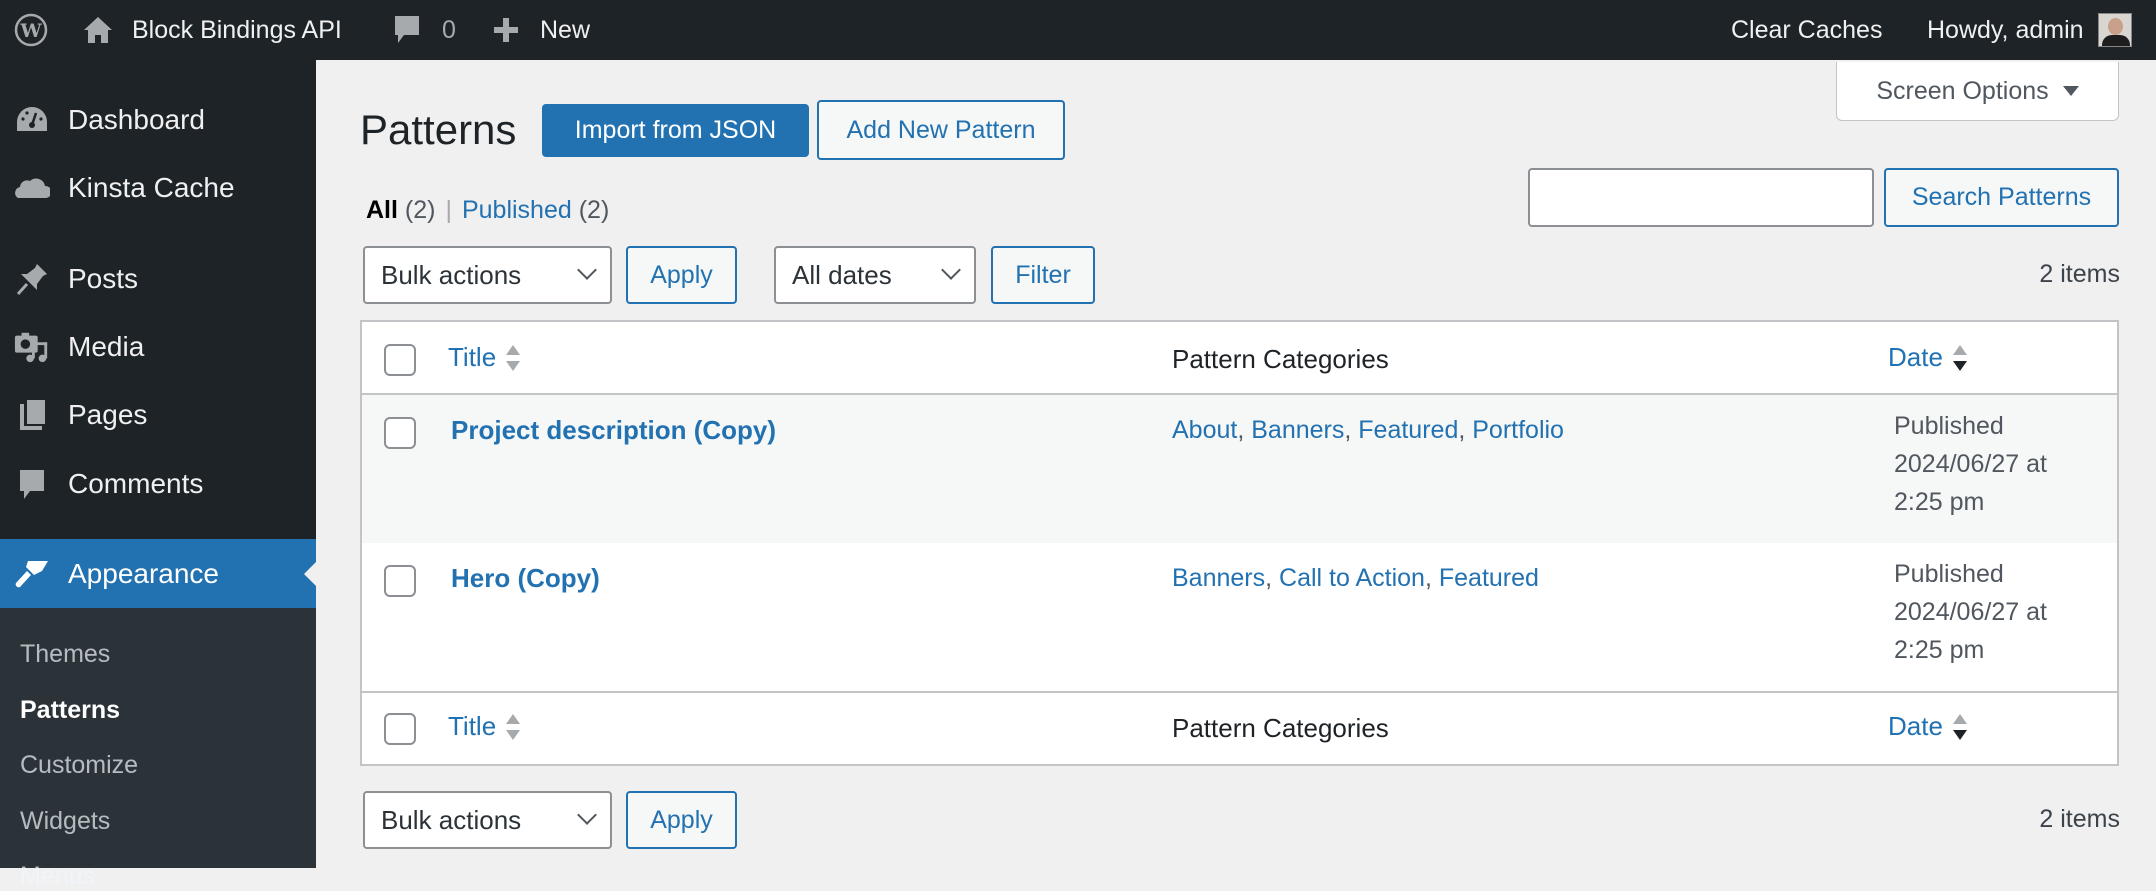  I want to click on view-all: All (2), so click(400, 210).